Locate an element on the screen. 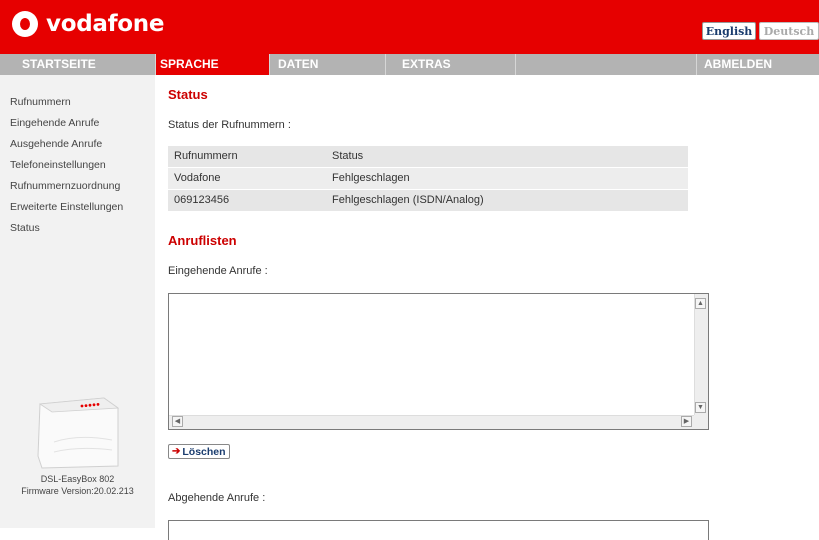 This screenshot has height=540, width=819. sidebar-item-erweiterte-einstellungen: Erweiterte Einstellungen is located at coordinates (66, 207).